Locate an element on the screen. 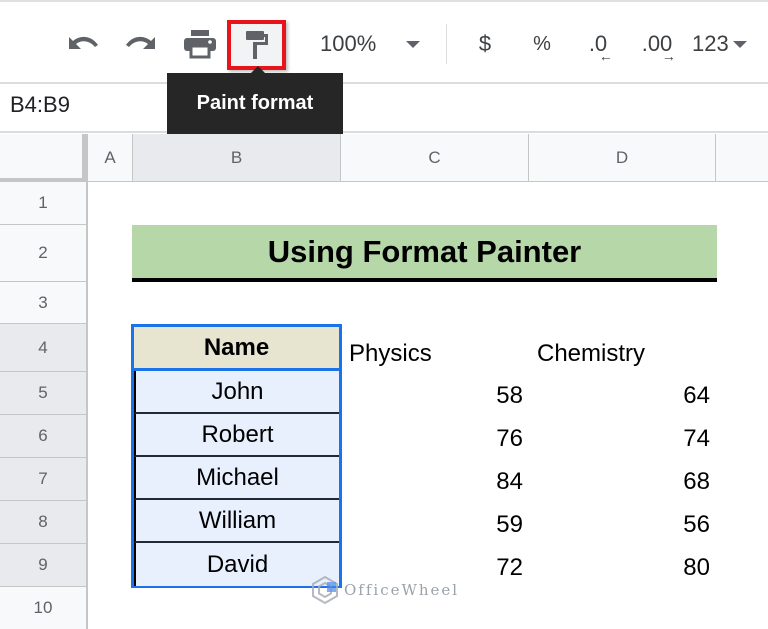 This screenshot has height=629, width=768. decrease-decimal-icon: .0 ← is located at coordinates (601, 48).